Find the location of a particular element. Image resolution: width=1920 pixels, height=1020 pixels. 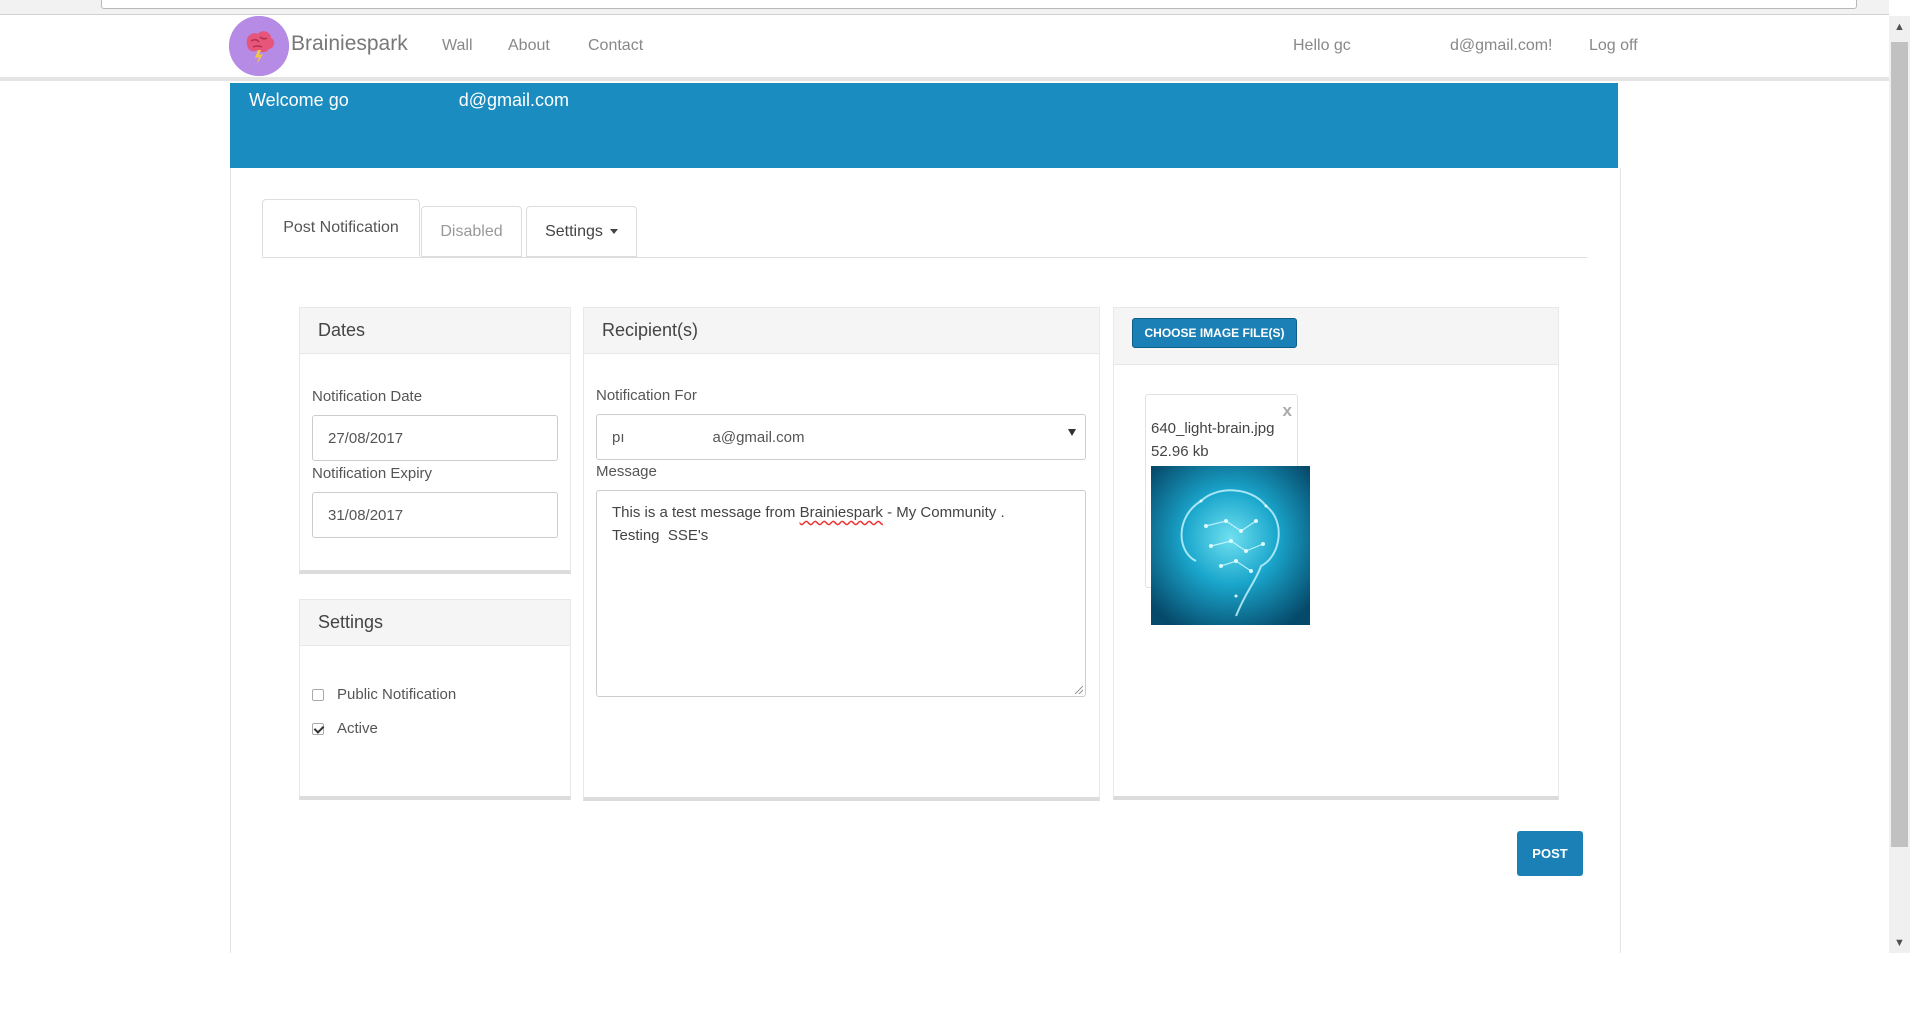

scroll-thumb is located at coordinates (1899, 444).